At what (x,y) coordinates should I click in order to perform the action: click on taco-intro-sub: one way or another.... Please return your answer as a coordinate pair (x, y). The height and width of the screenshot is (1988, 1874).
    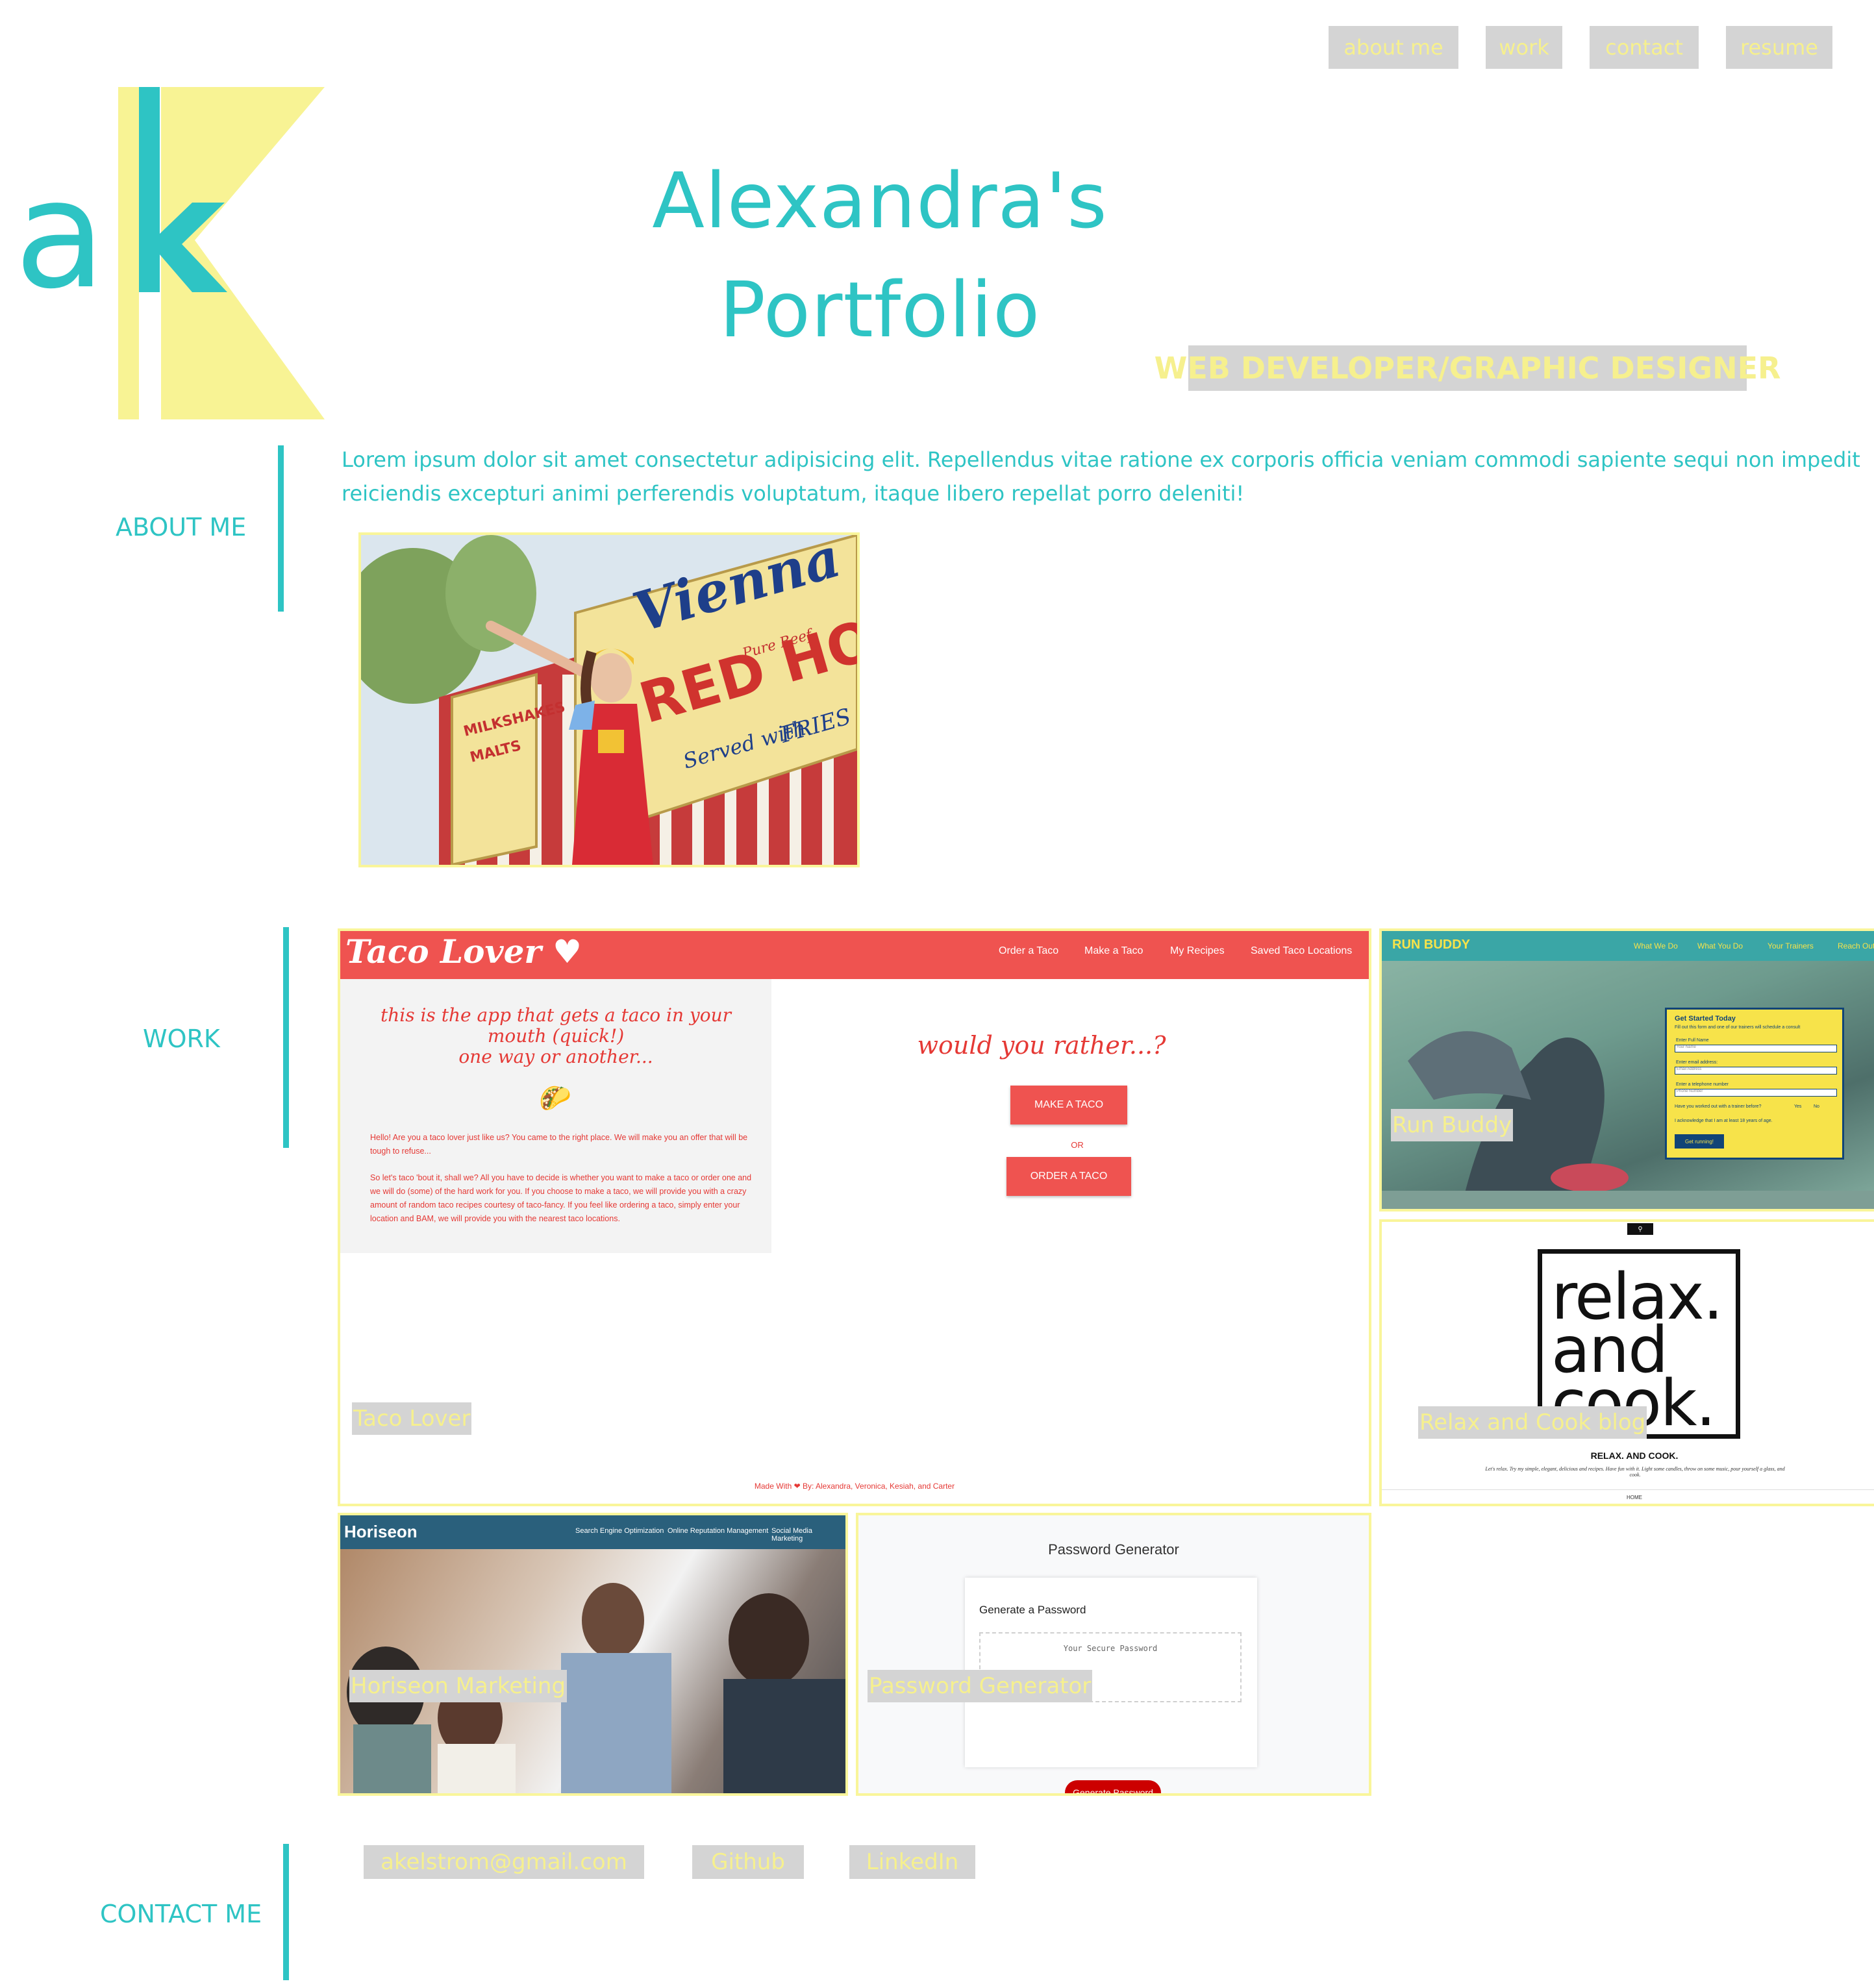
    Looking at the image, I should click on (555, 1057).